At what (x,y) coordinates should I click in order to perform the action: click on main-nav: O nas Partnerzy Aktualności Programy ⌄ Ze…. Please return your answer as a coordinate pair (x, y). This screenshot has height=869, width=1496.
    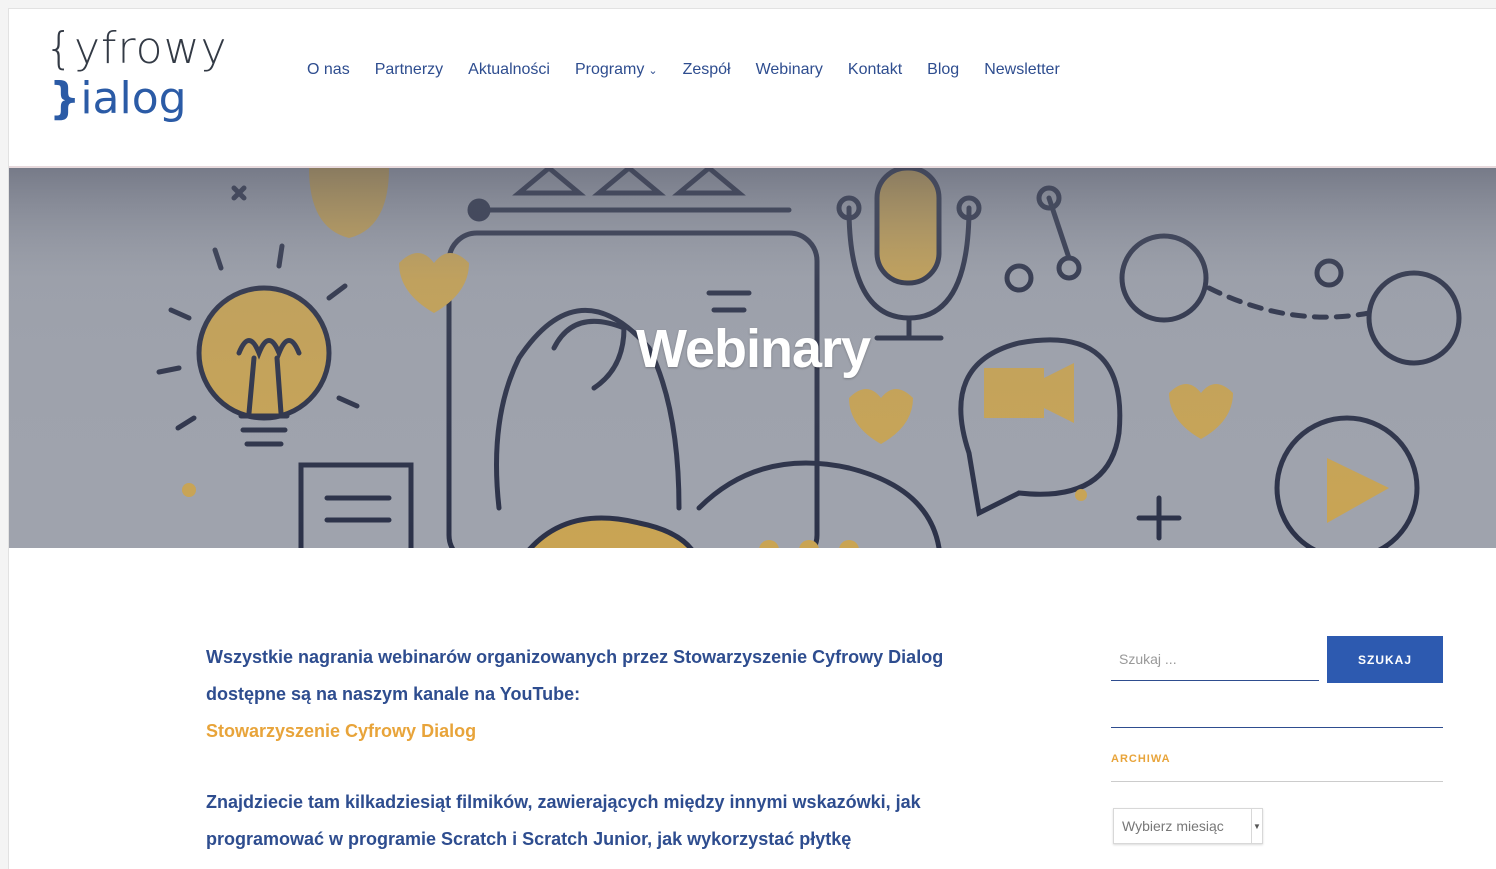
    Looking at the image, I should click on (683, 70).